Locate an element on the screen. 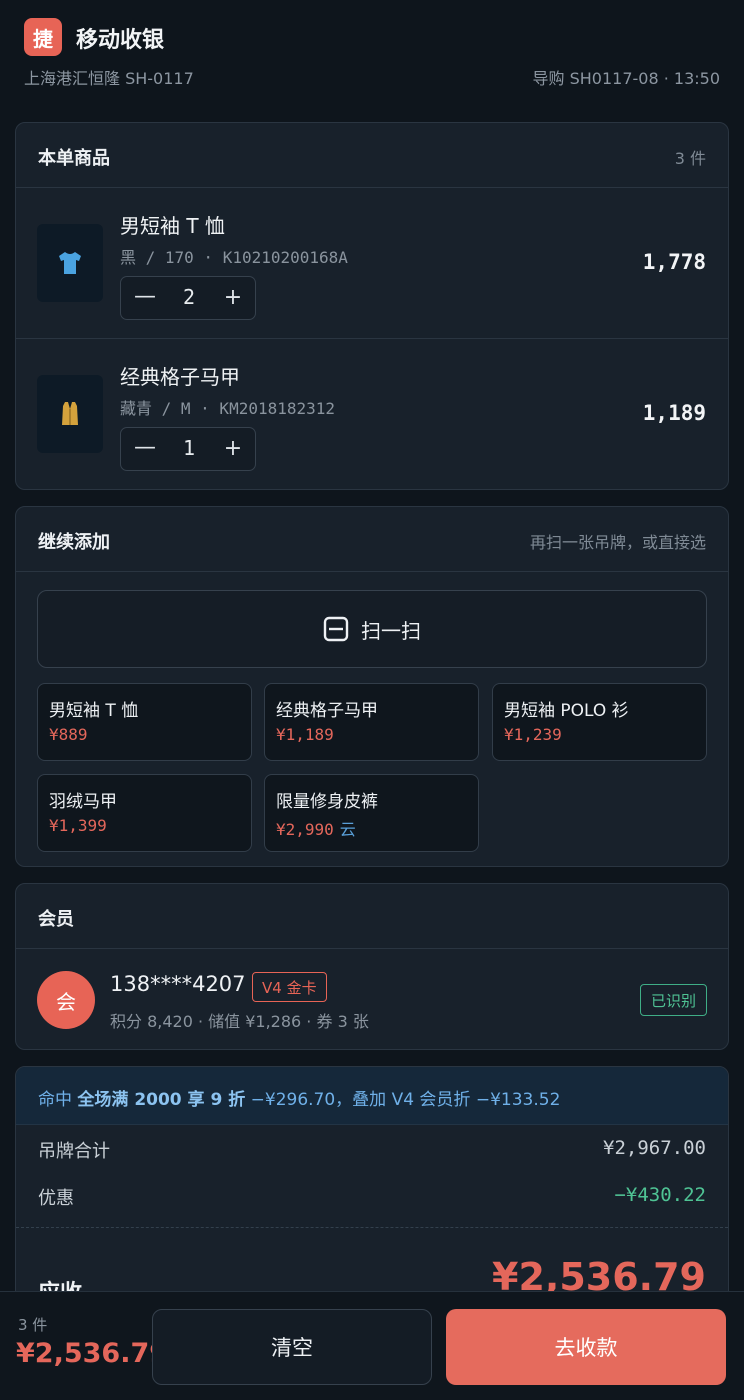  cart-header: 本单商品 3 件 is located at coordinates (372, 155).